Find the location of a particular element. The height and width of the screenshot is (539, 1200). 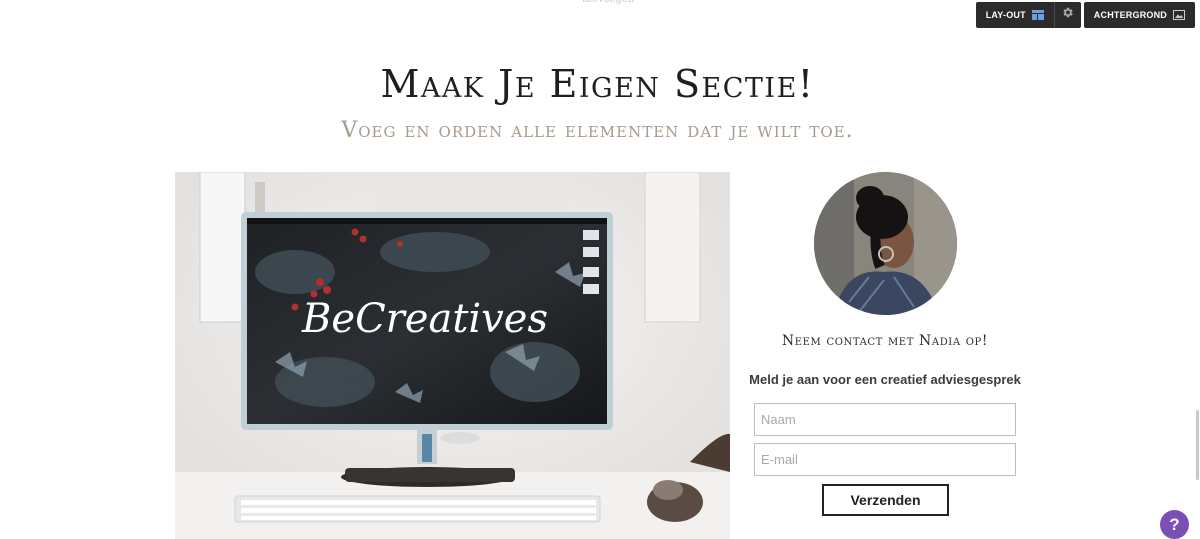

section-title: Maak Je Eigen Sectie! is located at coordinates (597, 84).